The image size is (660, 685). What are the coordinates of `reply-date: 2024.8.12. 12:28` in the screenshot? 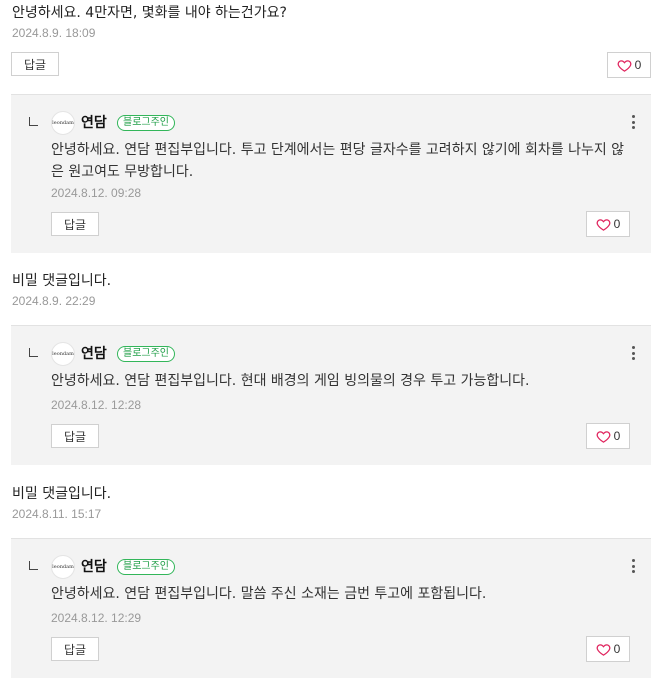 It's located at (96, 405).